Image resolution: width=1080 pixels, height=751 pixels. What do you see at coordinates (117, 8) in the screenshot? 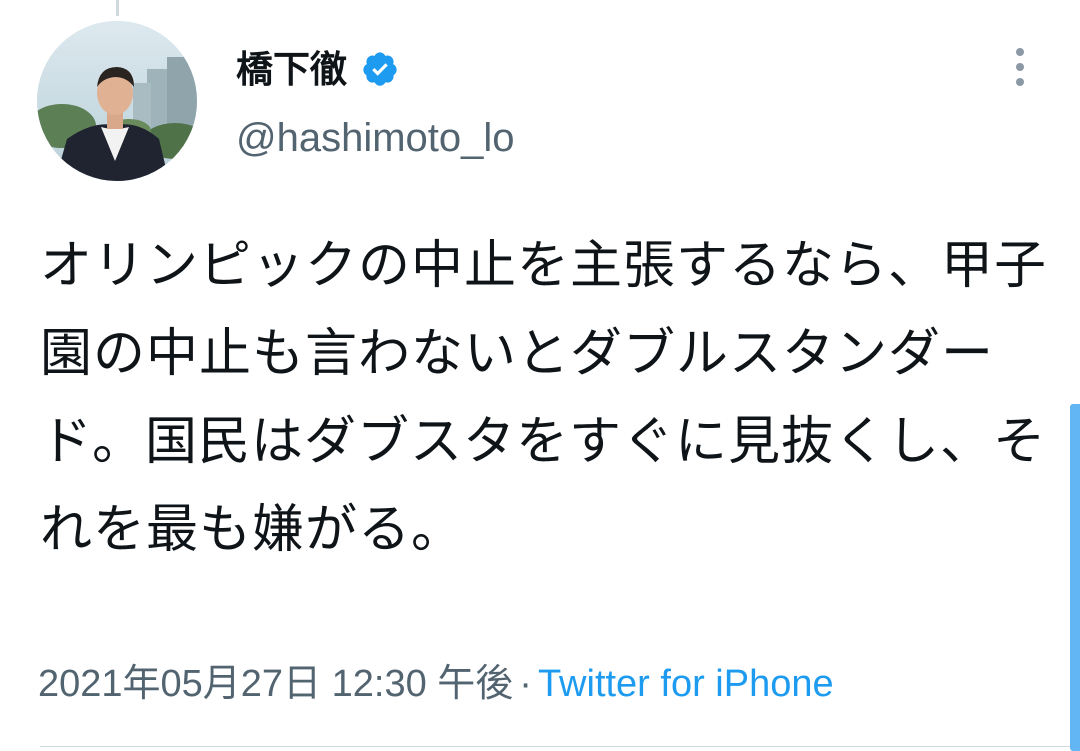
I see `thread-connector-line` at bounding box center [117, 8].